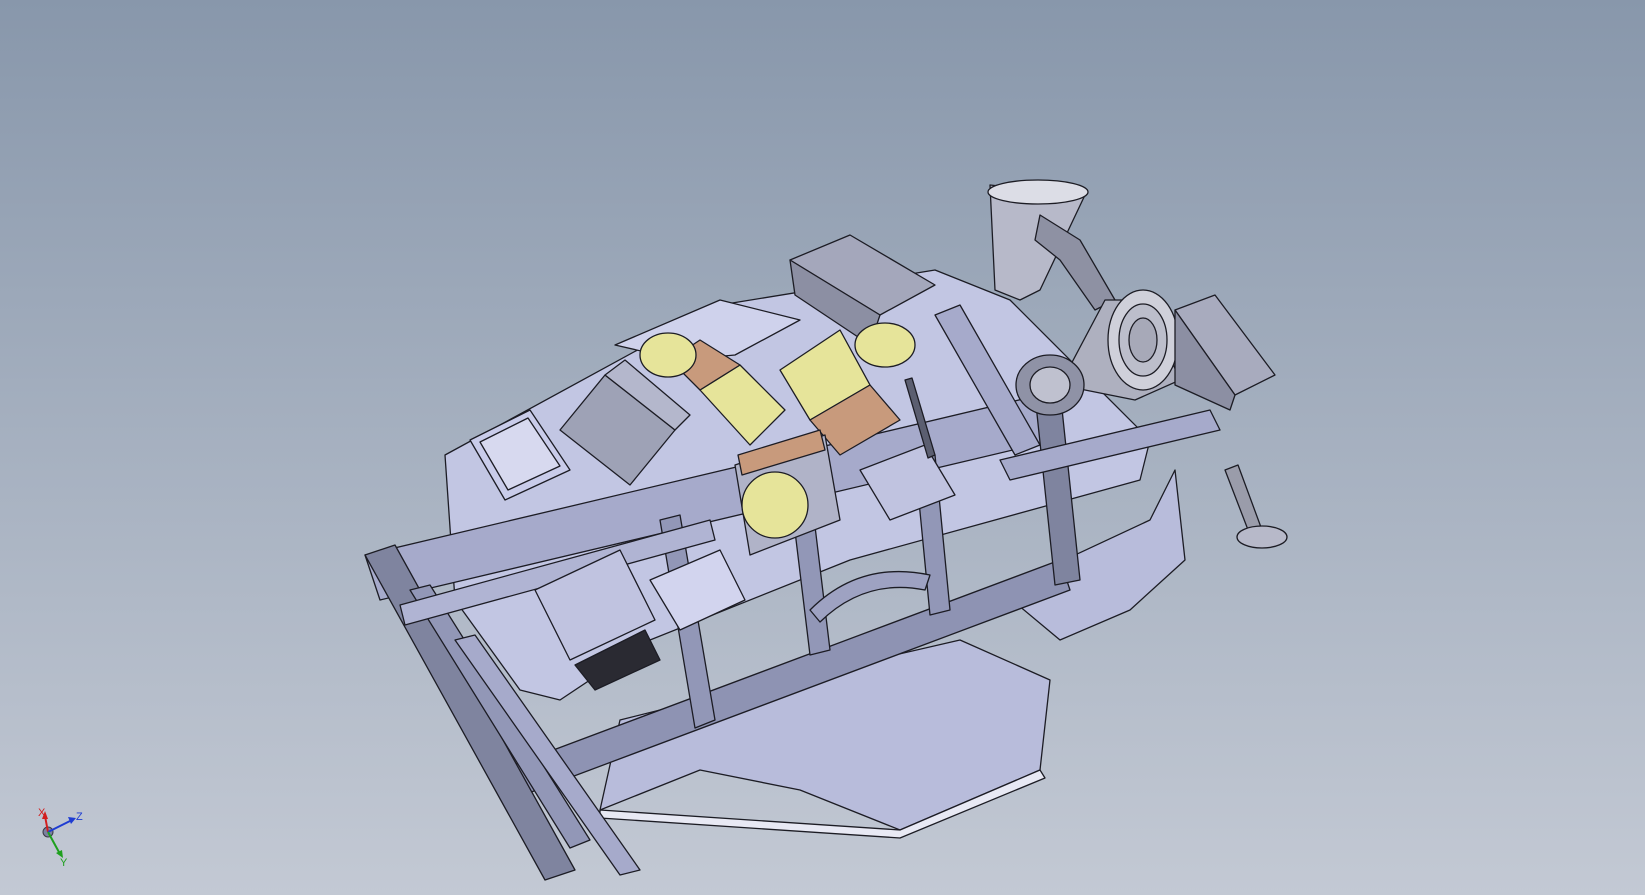 This screenshot has height=895, width=1645. What do you see at coordinates (64, 863) in the screenshot?
I see `triad-y-label: Y` at bounding box center [64, 863].